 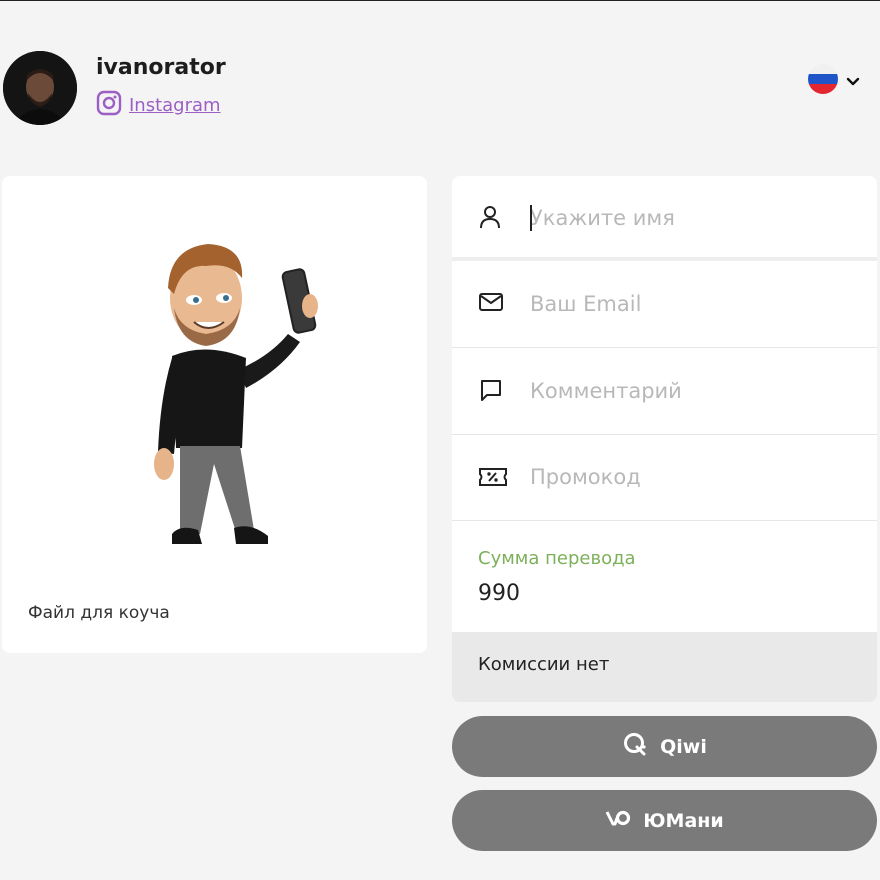 What do you see at coordinates (490, 219) in the screenshot?
I see `user-icon` at bounding box center [490, 219].